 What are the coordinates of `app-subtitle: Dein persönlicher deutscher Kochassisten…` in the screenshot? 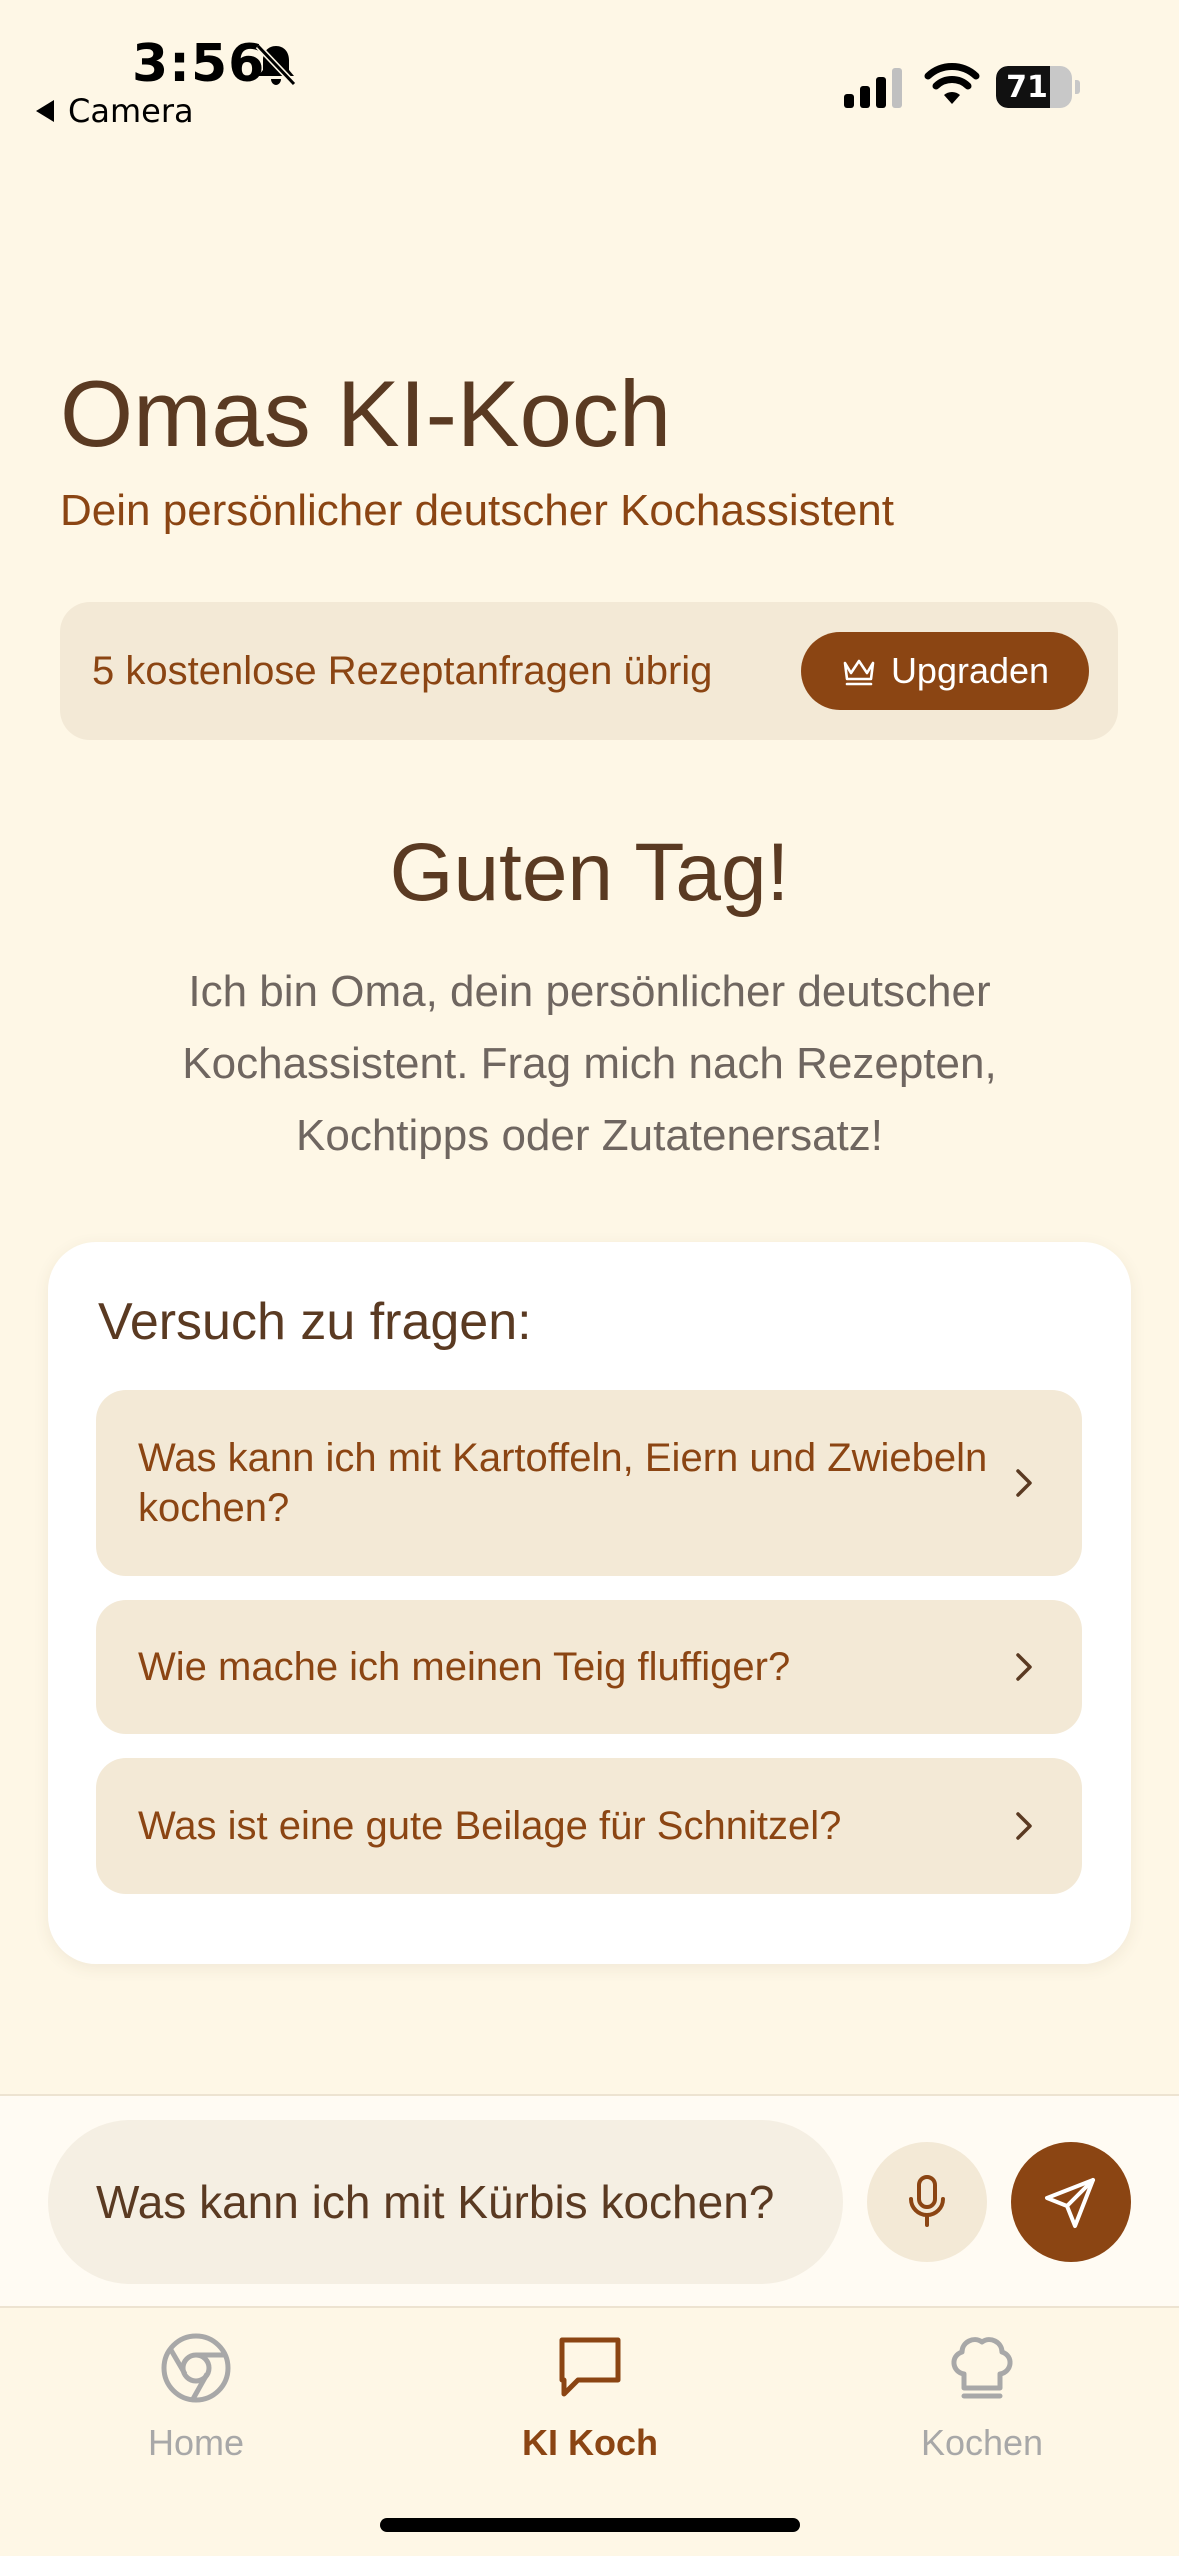 It's located at (477, 510).